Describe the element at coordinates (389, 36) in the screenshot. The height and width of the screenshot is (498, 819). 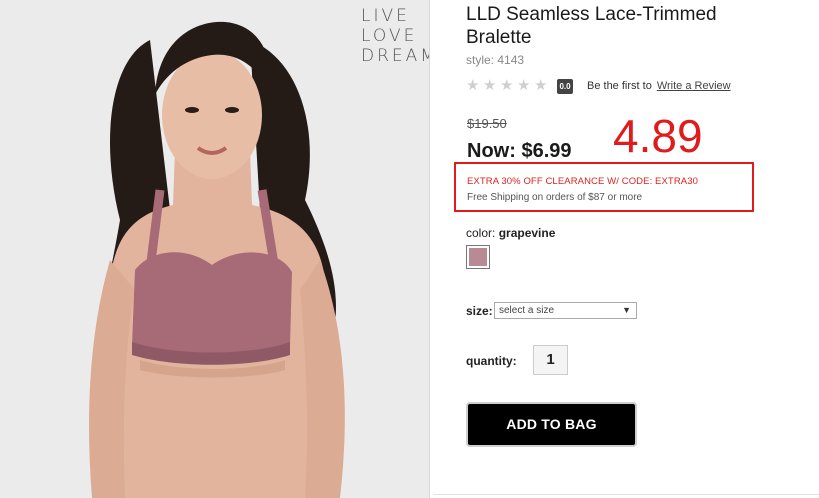
I see `brand-logo-line: LOVE` at that location.